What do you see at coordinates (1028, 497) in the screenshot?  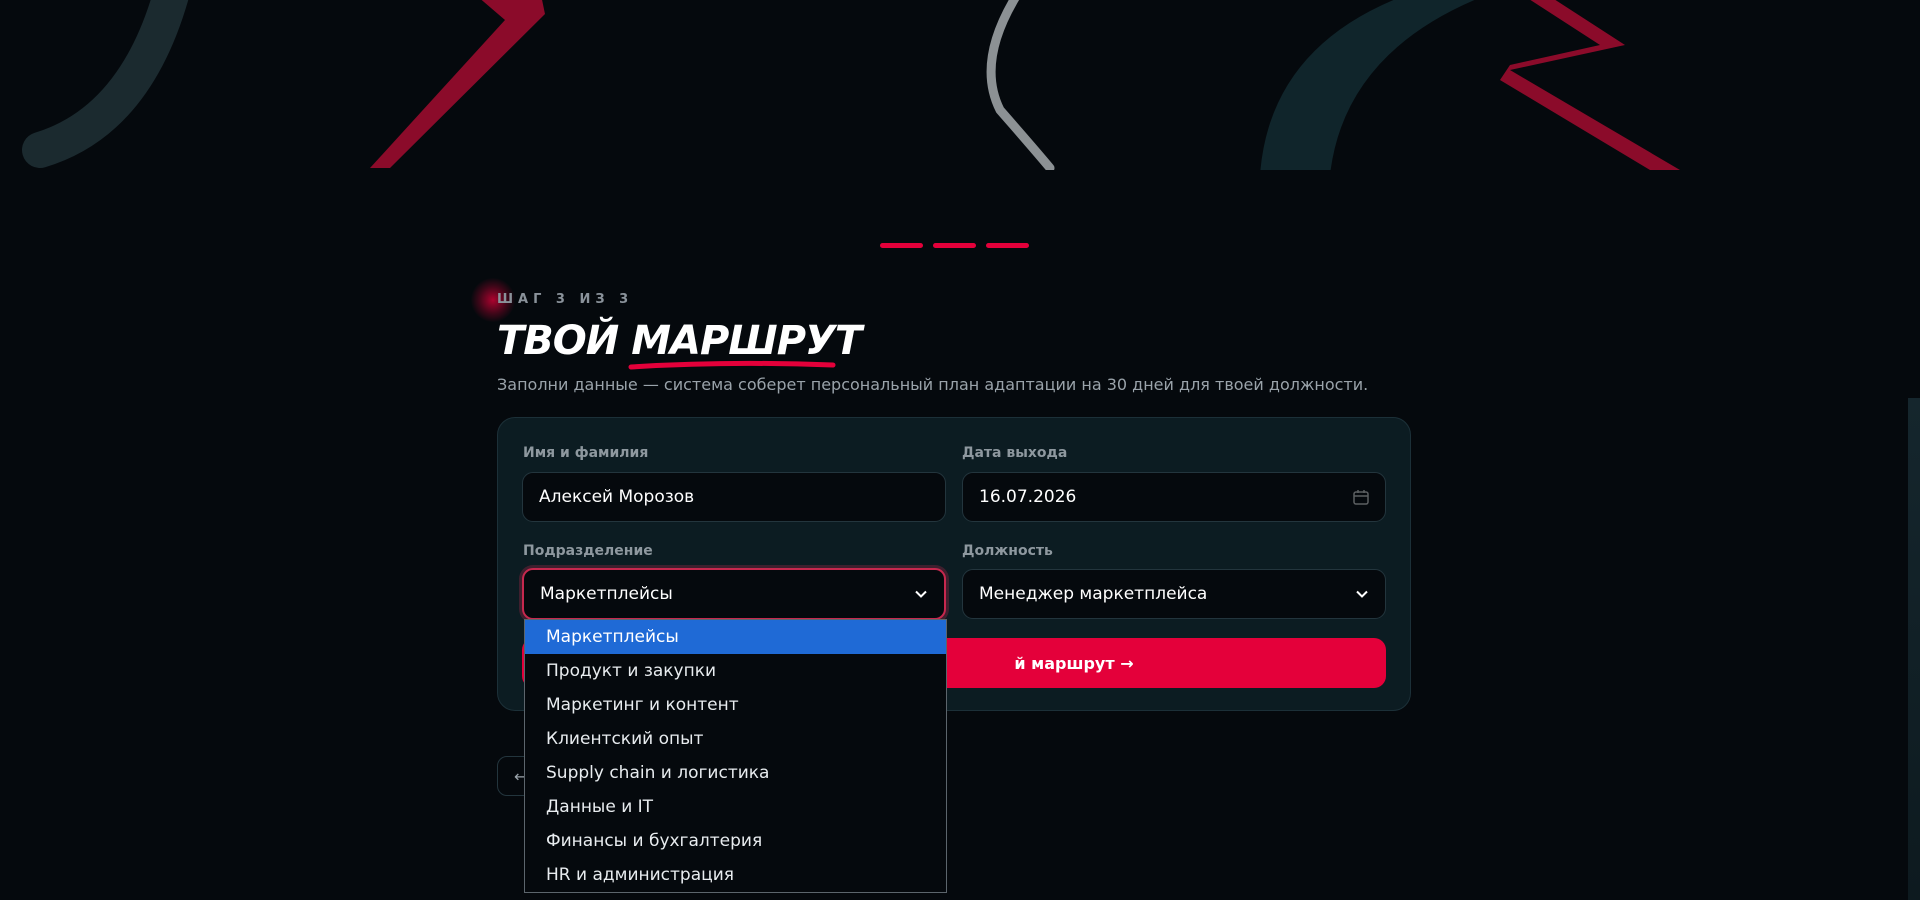 I see `date-input-value: 16.07.2026` at bounding box center [1028, 497].